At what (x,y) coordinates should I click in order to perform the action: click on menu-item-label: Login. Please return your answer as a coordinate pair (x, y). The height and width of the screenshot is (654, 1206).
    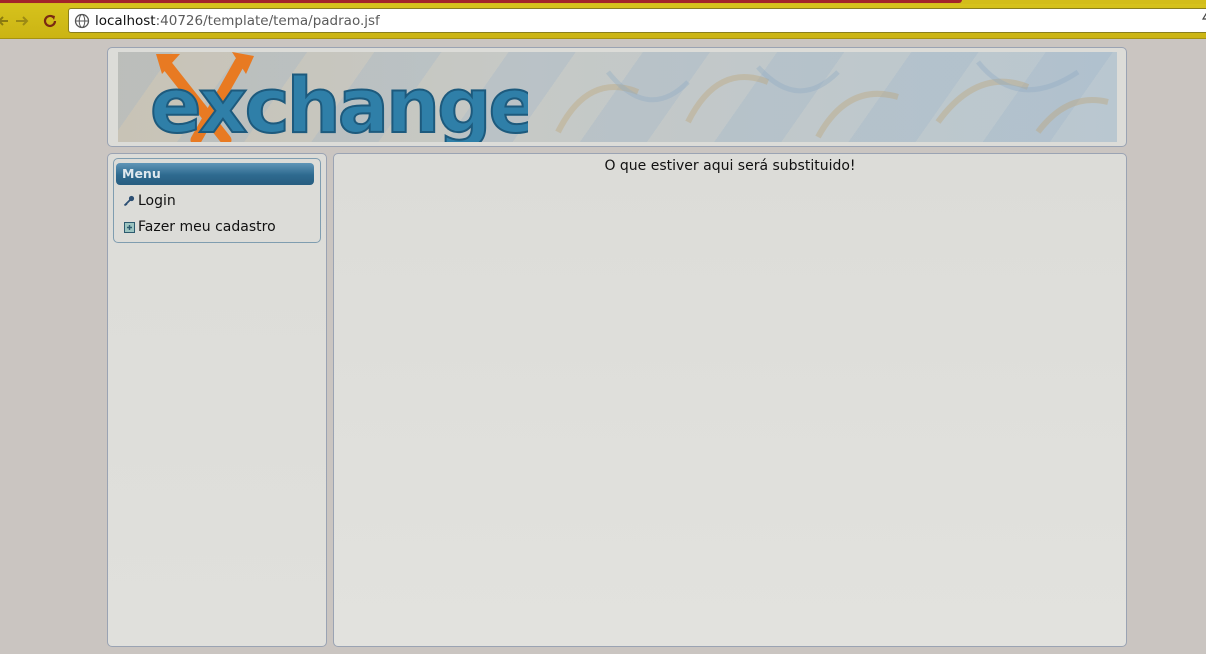
    Looking at the image, I should click on (157, 201).